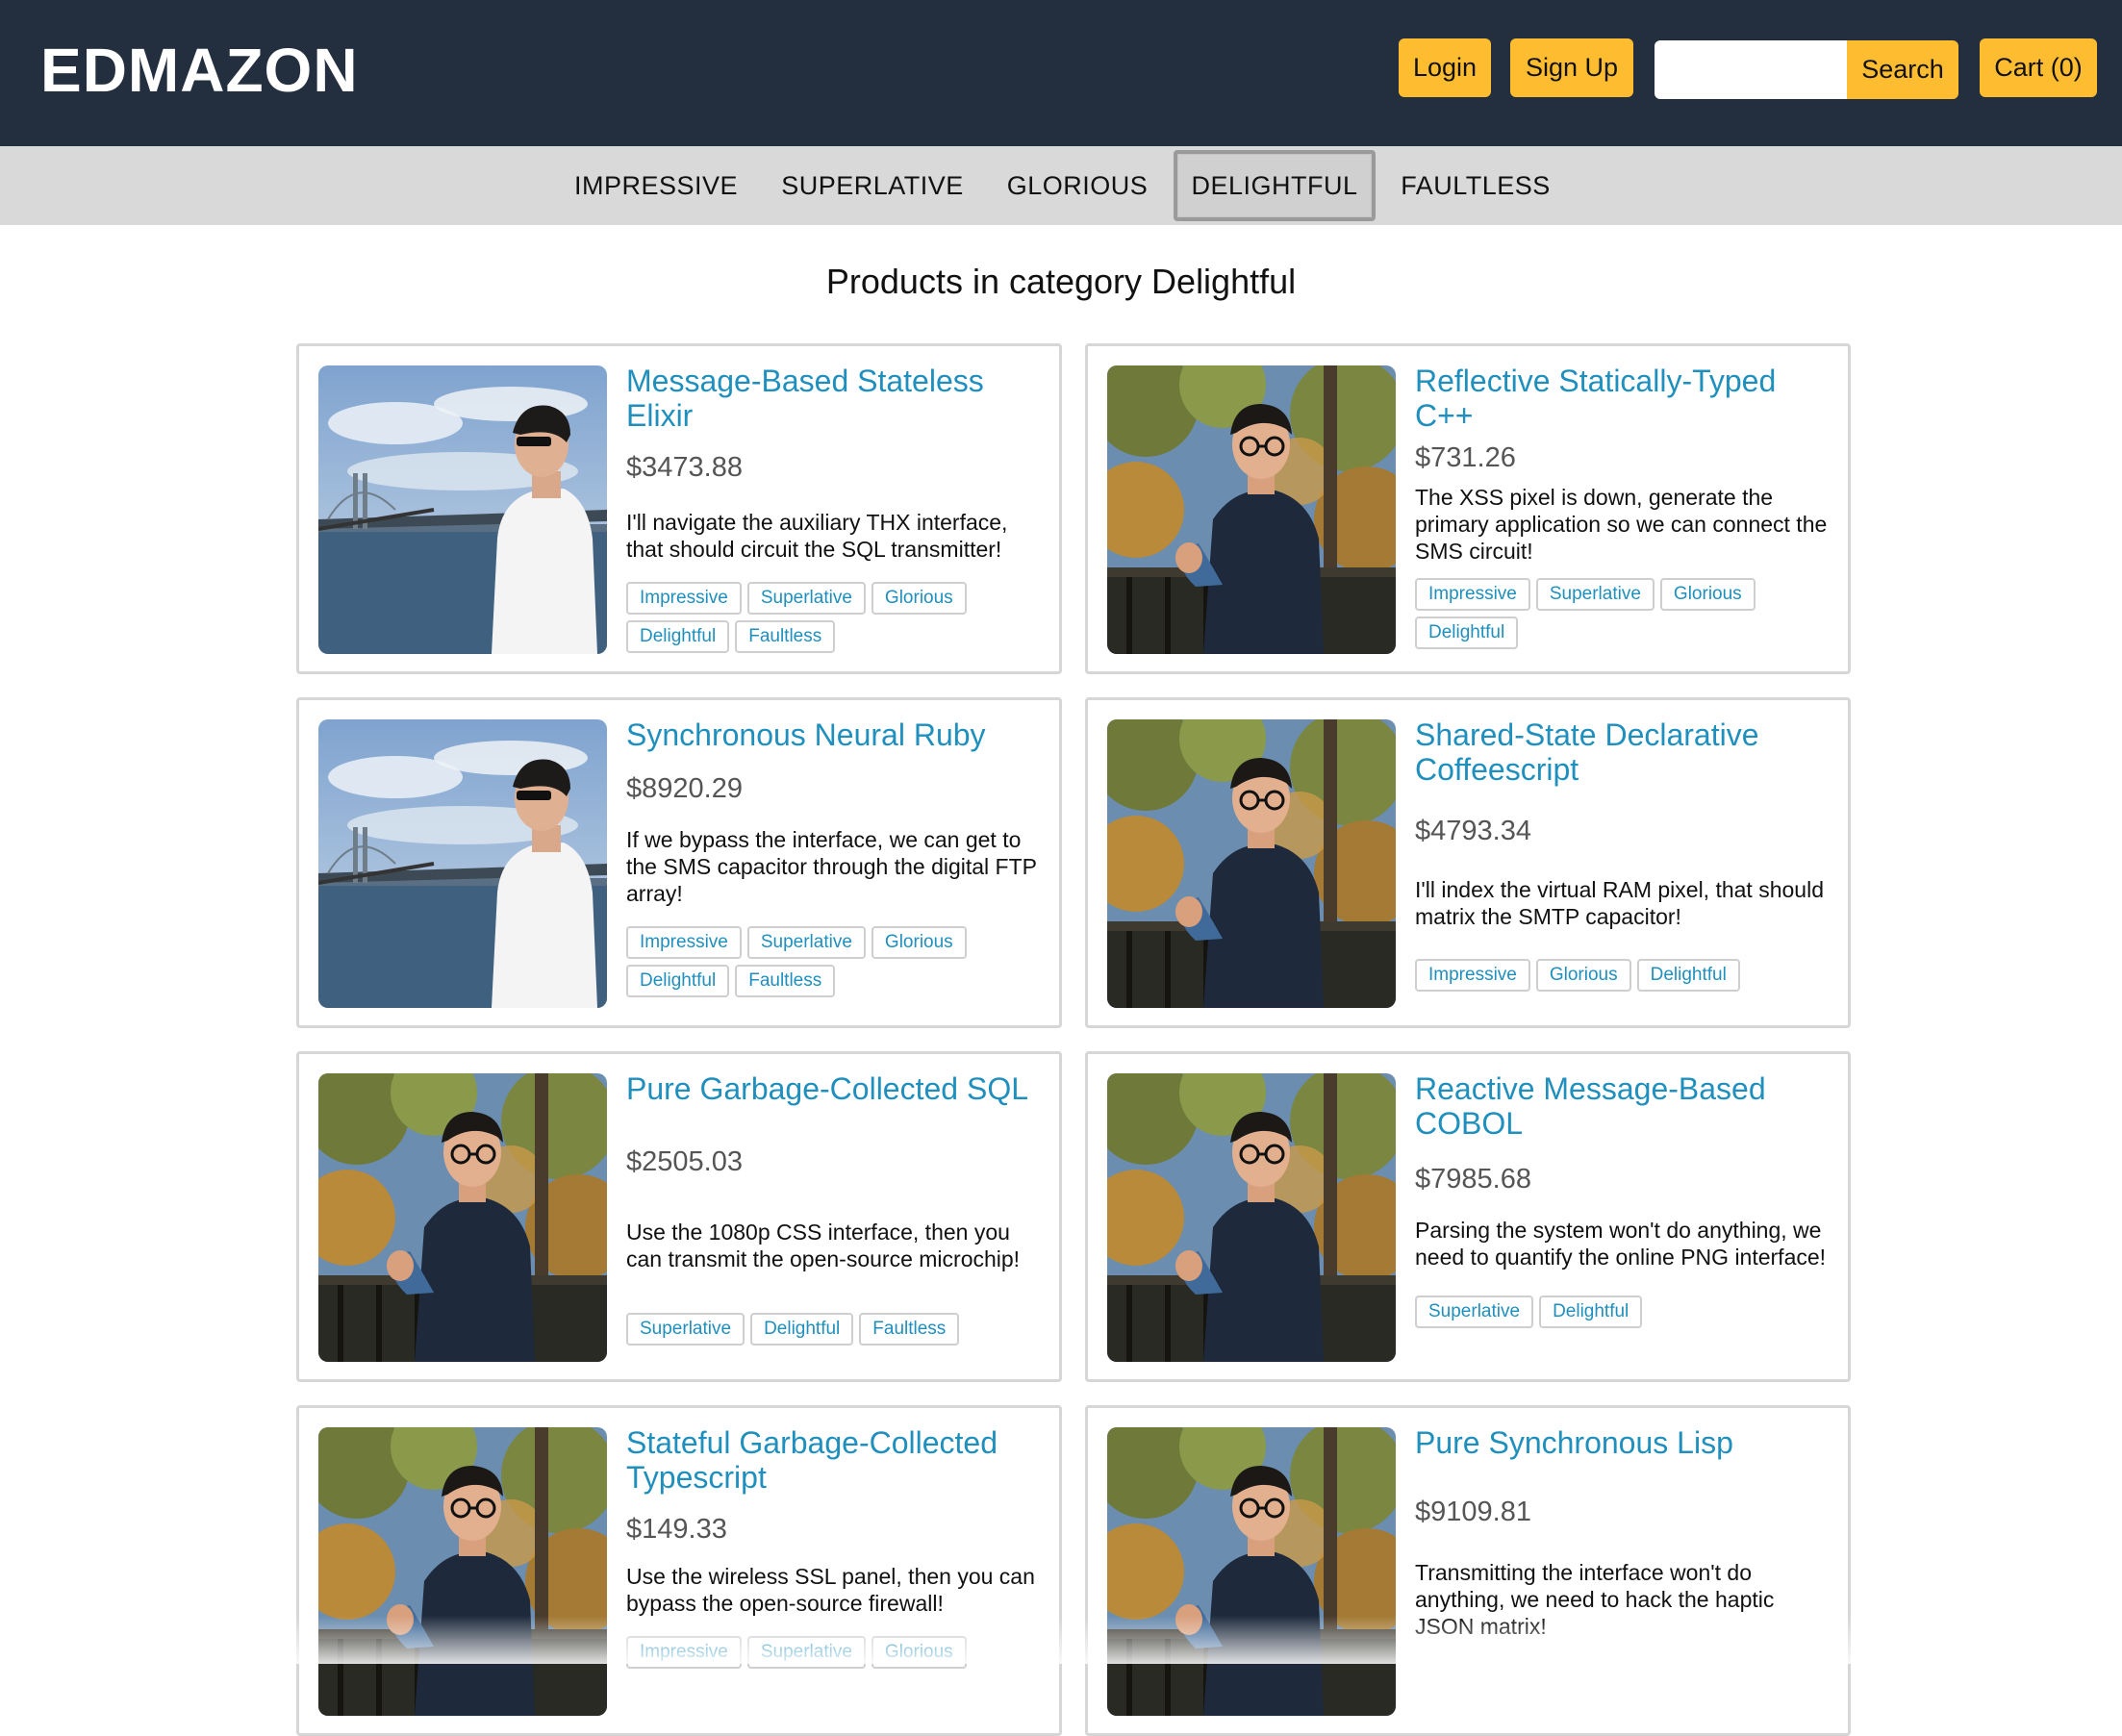 The width and height of the screenshot is (2122, 1736). I want to click on search-bar: Search, so click(1806, 69).